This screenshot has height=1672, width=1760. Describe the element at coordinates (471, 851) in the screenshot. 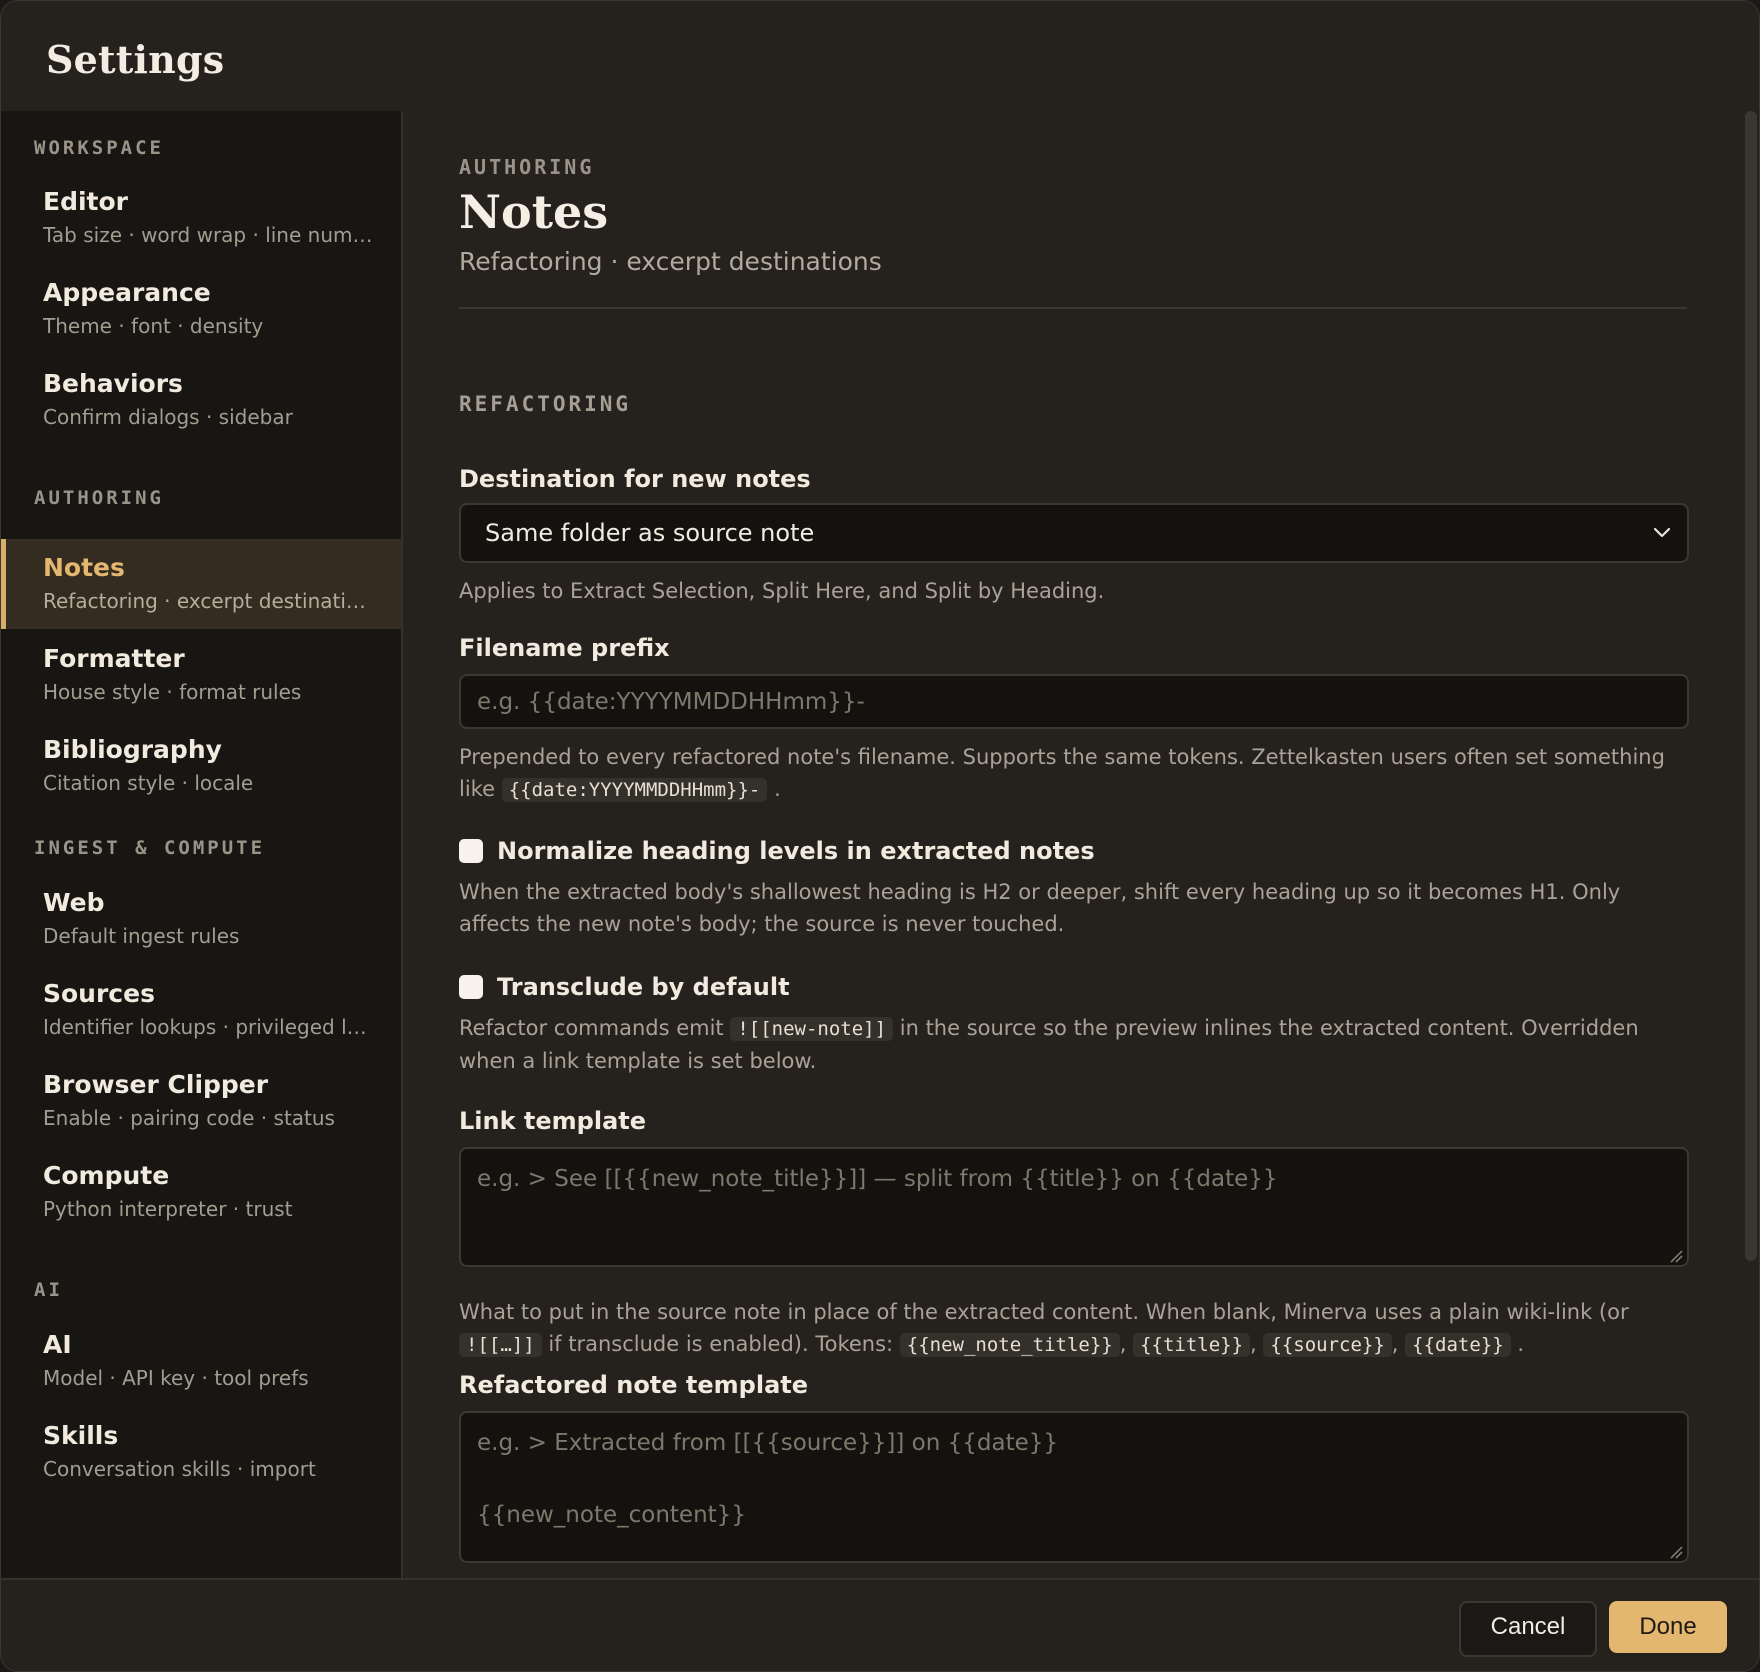

I see `normalize-headings-checkbox` at that location.